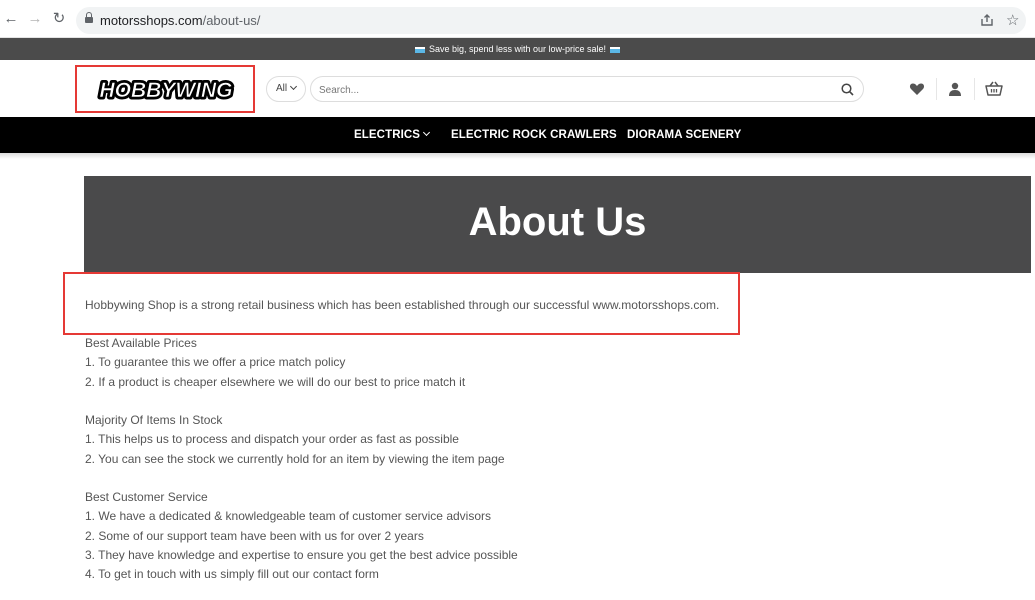 This screenshot has height=600, width=1035. I want to click on nav-item-electrics: ELECTRICS, so click(392, 135).